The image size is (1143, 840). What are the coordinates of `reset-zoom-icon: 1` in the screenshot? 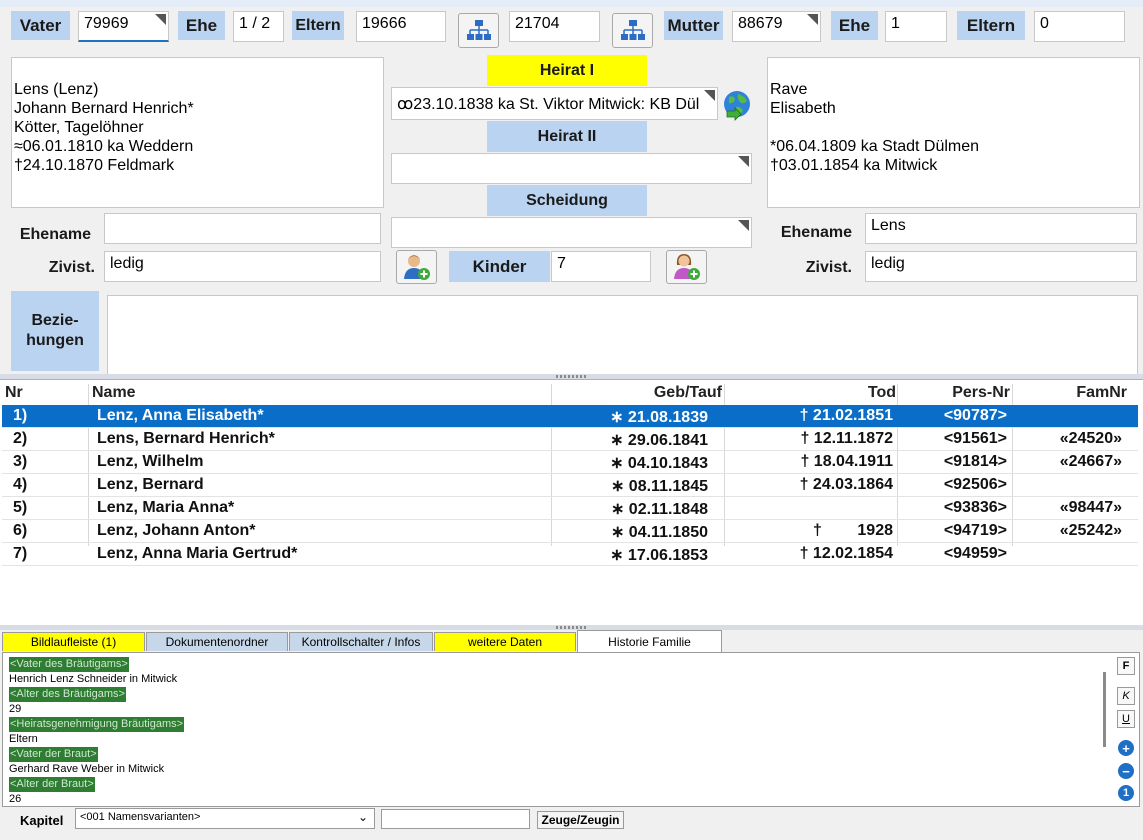 It's located at (1126, 793).